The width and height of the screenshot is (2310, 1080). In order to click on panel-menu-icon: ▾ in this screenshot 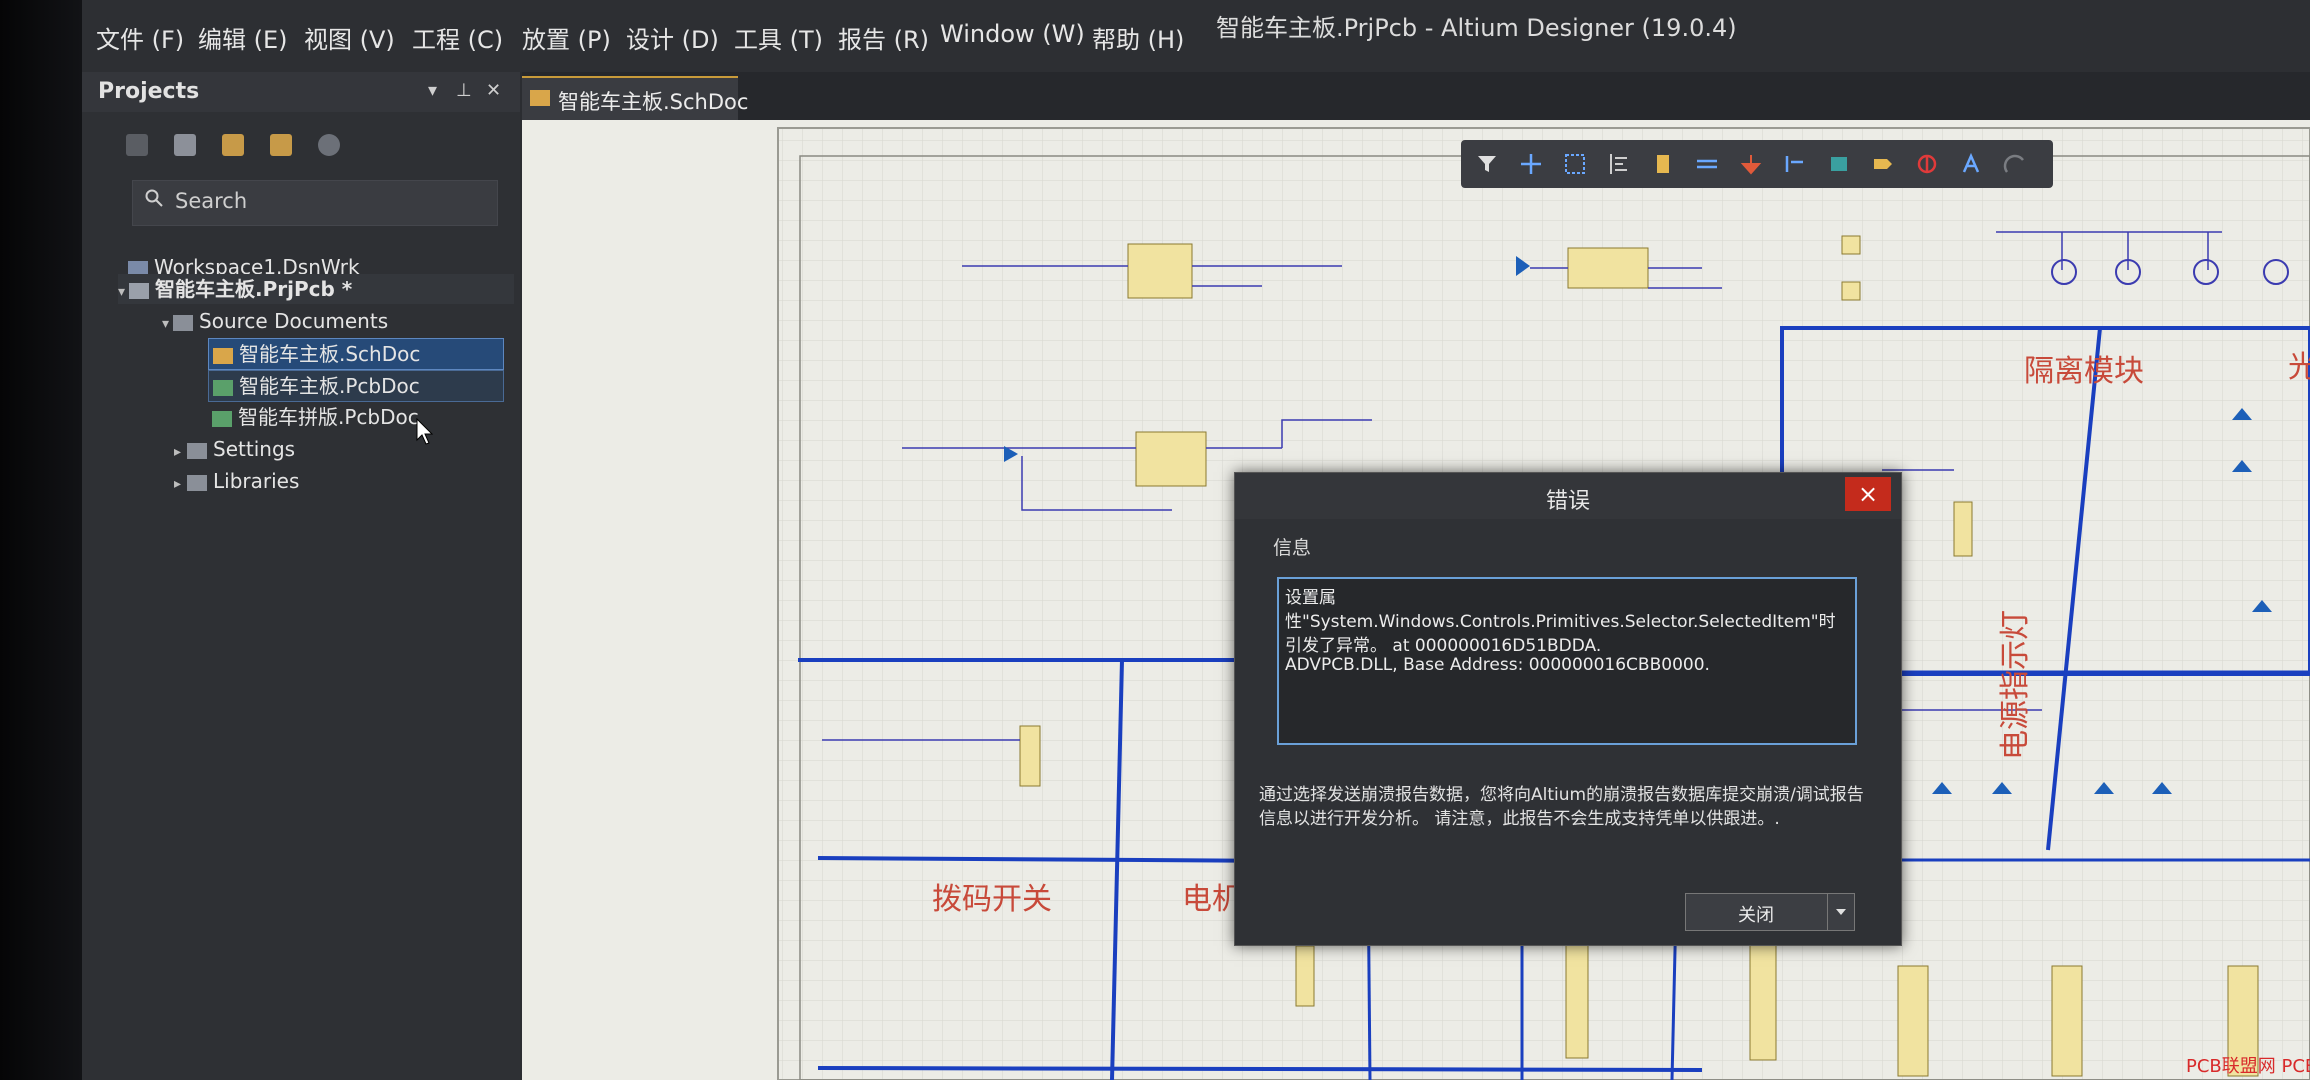, I will do `click(432, 90)`.